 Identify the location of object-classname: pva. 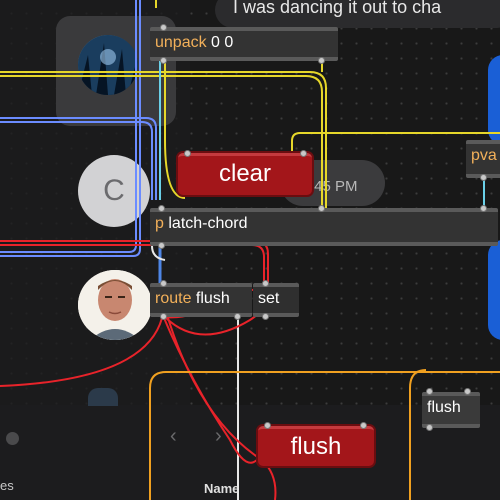
(484, 155).